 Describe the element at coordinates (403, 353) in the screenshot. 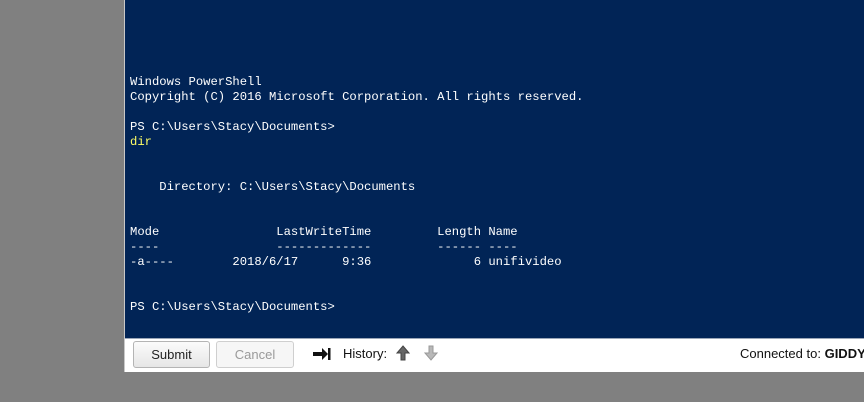

I see `arrow-up-icon` at that location.